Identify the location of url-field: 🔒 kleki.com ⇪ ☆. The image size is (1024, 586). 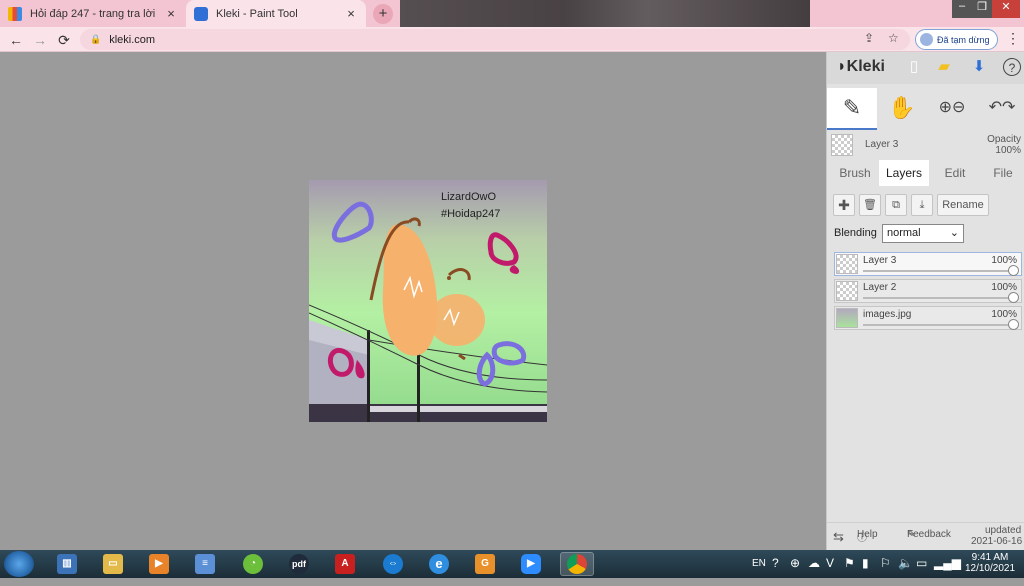
(495, 39).